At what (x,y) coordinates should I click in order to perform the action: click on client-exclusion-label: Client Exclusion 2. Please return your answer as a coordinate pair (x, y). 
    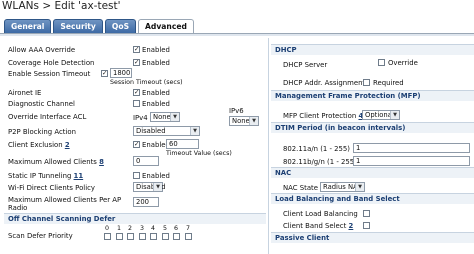
    Looking at the image, I should click on (39, 145).